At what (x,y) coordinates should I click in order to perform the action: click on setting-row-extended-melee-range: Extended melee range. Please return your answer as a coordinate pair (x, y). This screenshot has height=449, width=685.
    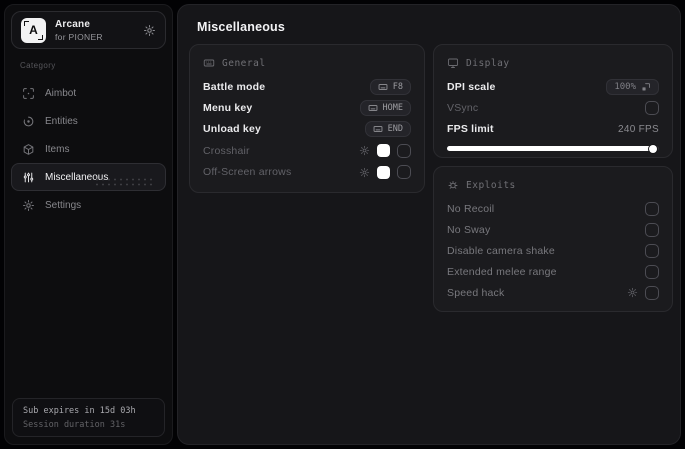
    Looking at the image, I should click on (553, 271).